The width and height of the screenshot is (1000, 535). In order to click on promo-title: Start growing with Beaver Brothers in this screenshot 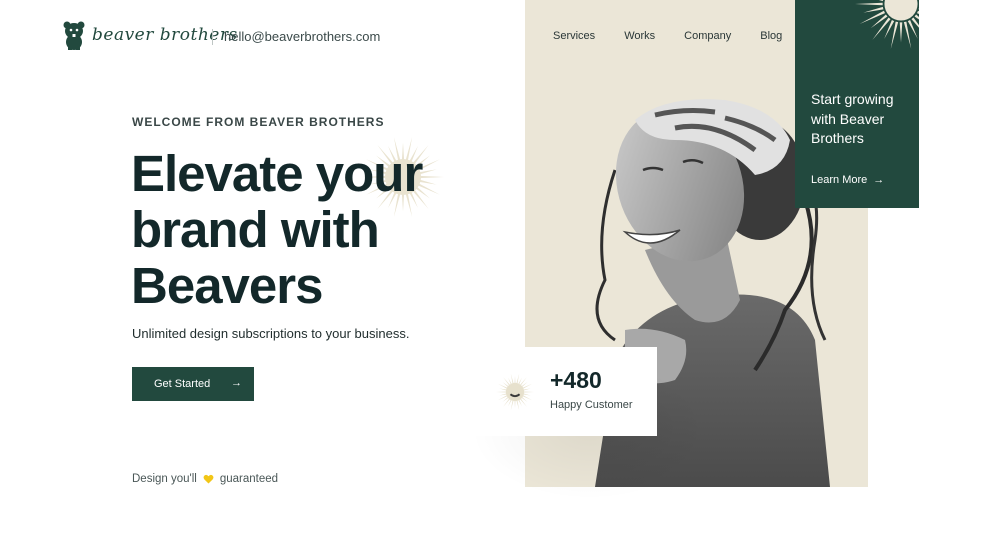, I will do `click(852, 118)`.